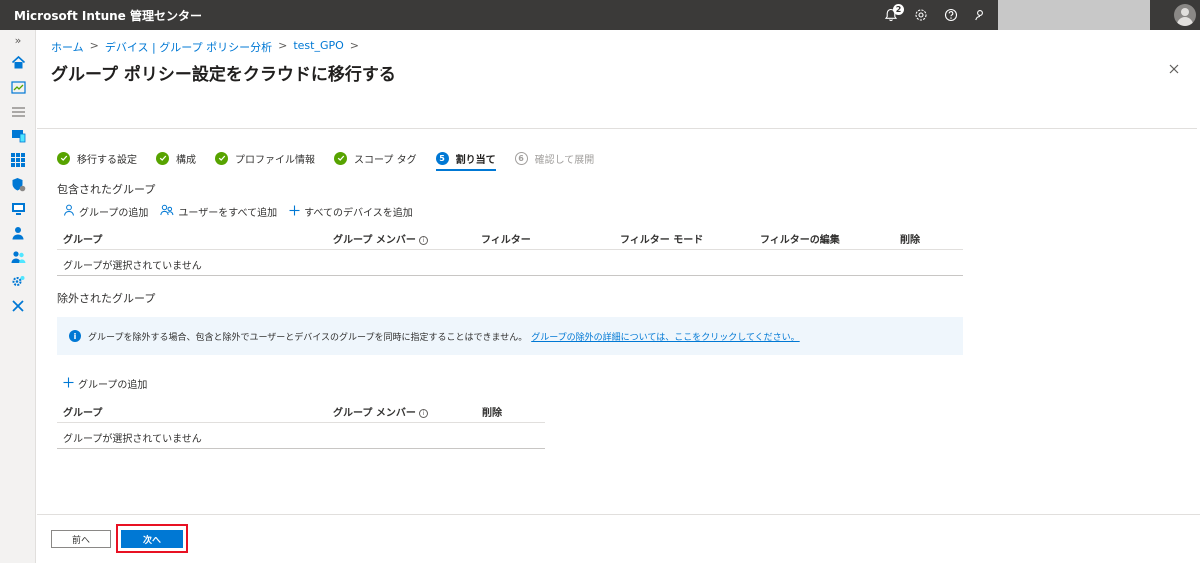 The height and width of the screenshot is (563, 1200). I want to click on excluded-actions-toolbar: グループの追加, so click(105, 383).